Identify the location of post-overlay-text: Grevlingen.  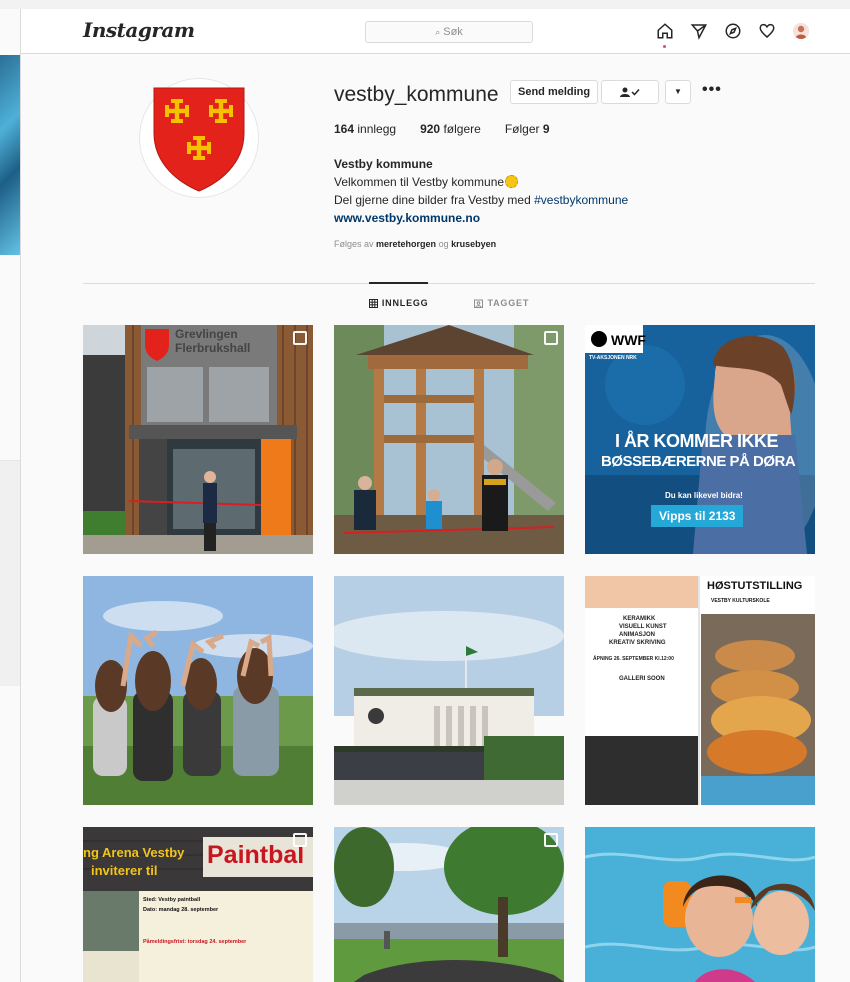
(206, 334).